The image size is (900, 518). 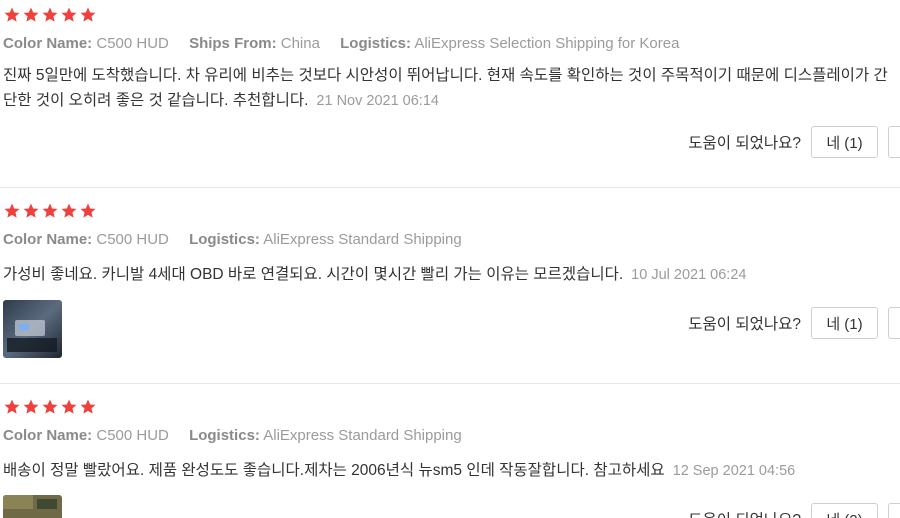 What do you see at coordinates (734, 471) in the screenshot?
I see `review-date: 12 Sep 2021 04:56` at bounding box center [734, 471].